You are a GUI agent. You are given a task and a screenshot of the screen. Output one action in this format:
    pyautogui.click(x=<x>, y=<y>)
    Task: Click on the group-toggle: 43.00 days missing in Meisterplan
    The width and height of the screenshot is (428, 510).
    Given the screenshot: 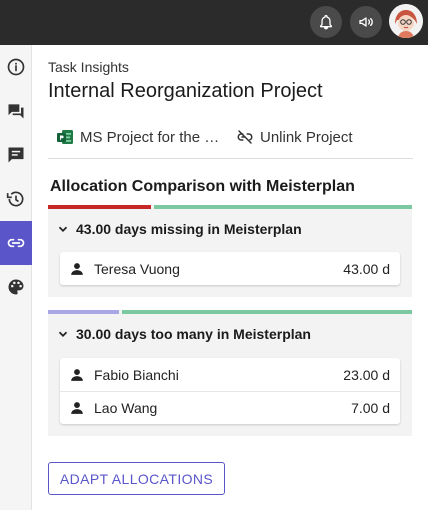 What is the action you would take?
    pyautogui.click(x=179, y=229)
    